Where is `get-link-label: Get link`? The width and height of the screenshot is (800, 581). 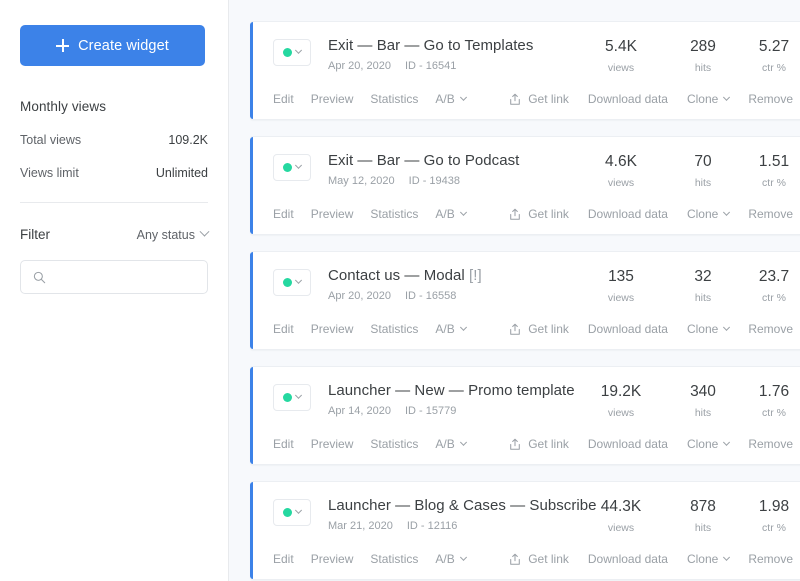 get-link-label: Get link is located at coordinates (548, 329).